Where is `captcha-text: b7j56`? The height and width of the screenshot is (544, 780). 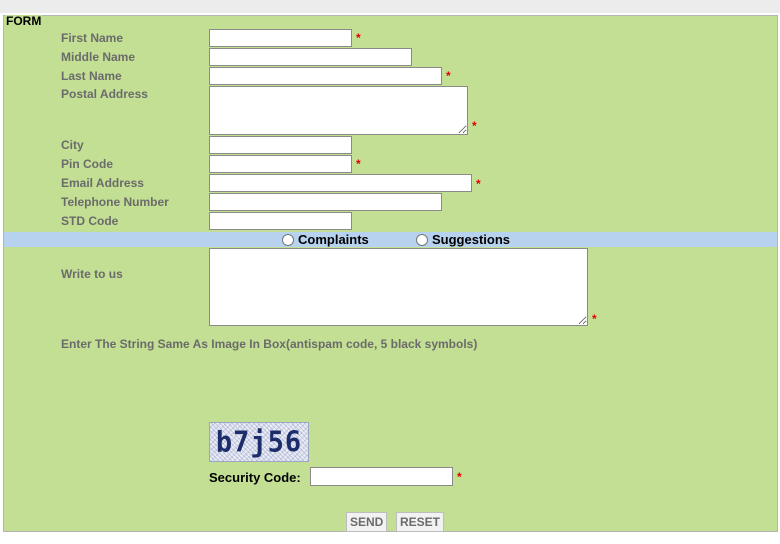
captcha-text: b7j56 is located at coordinates (259, 442).